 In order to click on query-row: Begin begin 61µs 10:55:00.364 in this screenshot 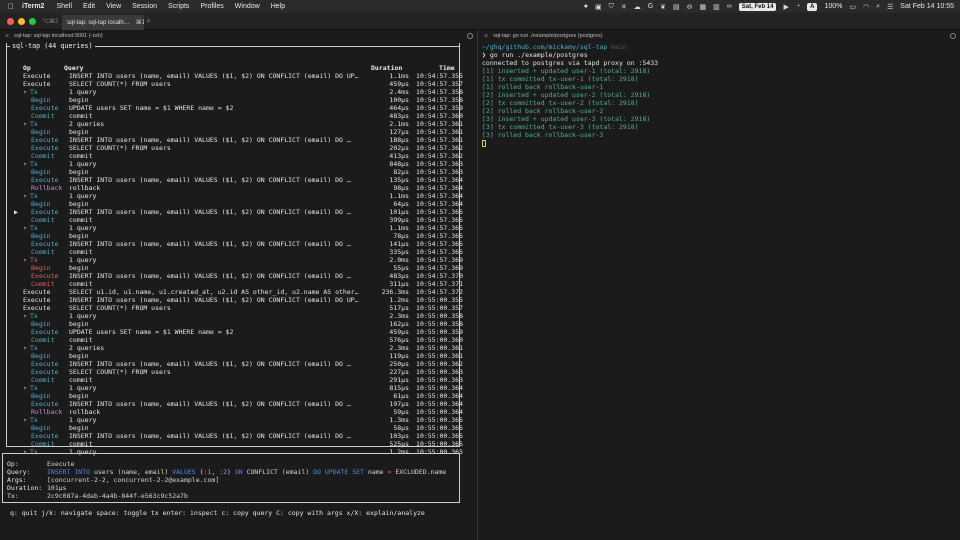, I will do `click(235, 396)`.